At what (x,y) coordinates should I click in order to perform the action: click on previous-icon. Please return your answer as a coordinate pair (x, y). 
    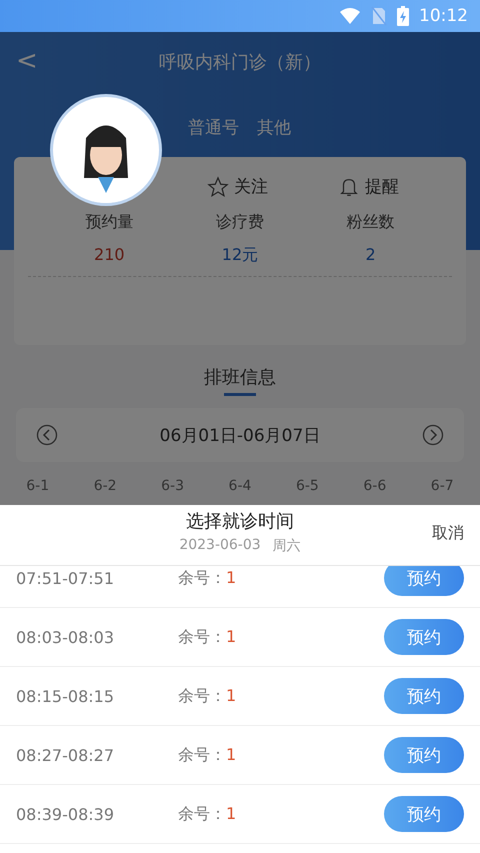
    Looking at the image, I should click on (47, 435).